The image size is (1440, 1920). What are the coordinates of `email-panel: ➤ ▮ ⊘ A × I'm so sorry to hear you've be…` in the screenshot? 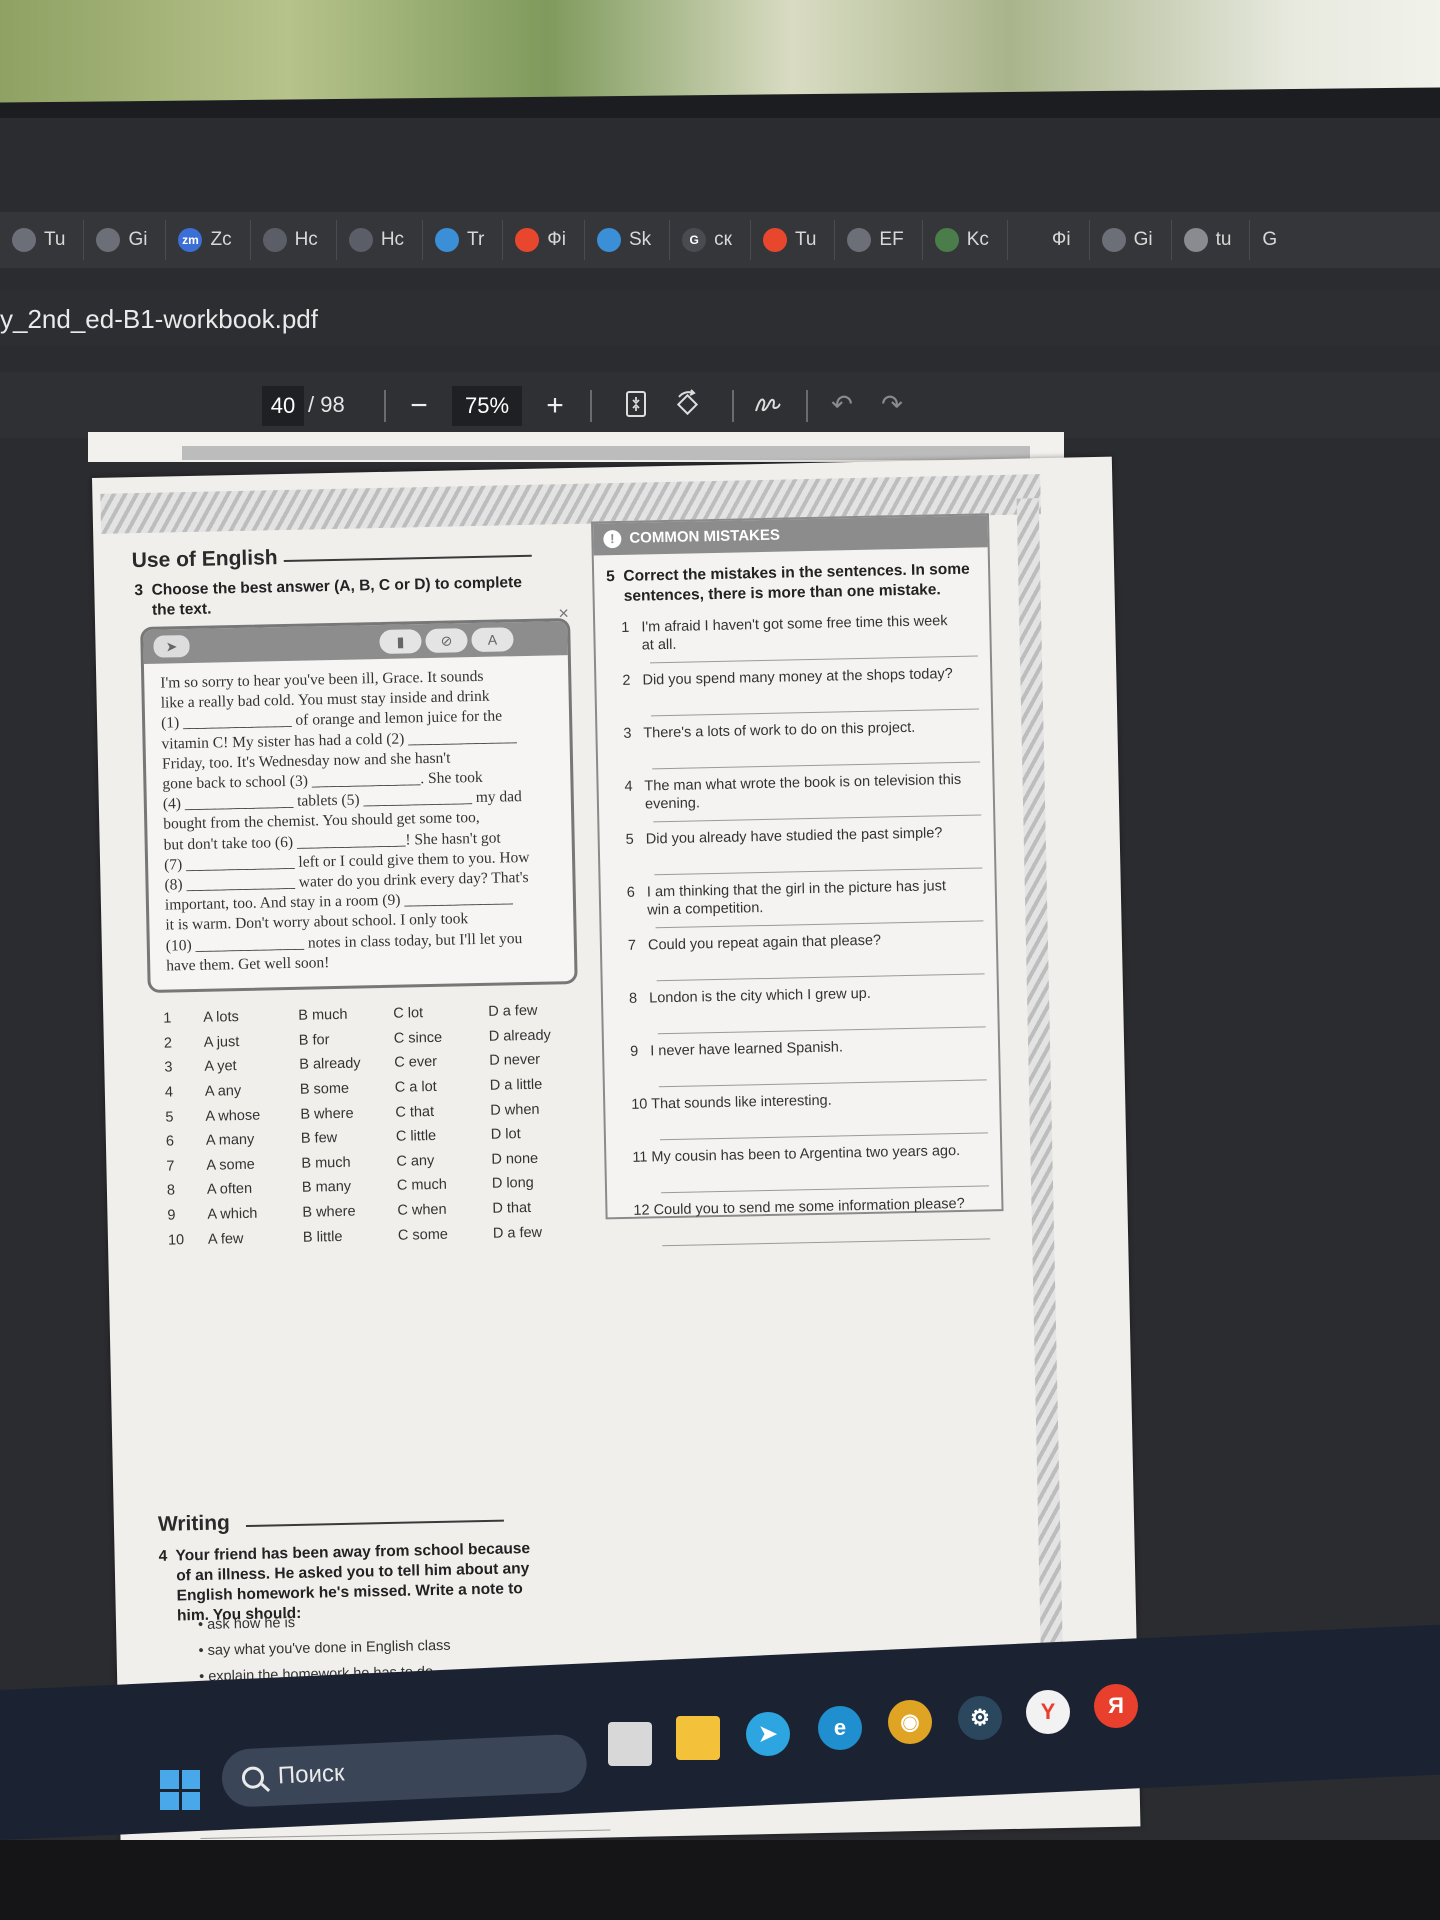 It's located at (359, 798).